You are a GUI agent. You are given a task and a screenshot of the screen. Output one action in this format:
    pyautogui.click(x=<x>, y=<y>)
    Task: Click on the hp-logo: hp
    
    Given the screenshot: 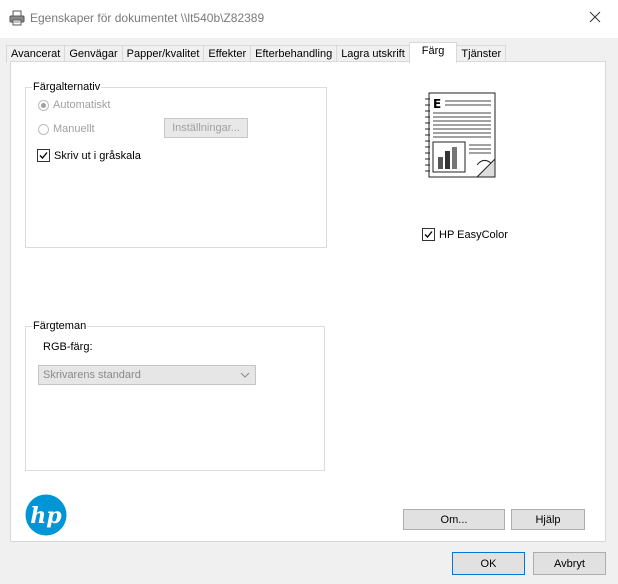 What is the action you would take?
    pyautogui.click(x=46, y=515)
    